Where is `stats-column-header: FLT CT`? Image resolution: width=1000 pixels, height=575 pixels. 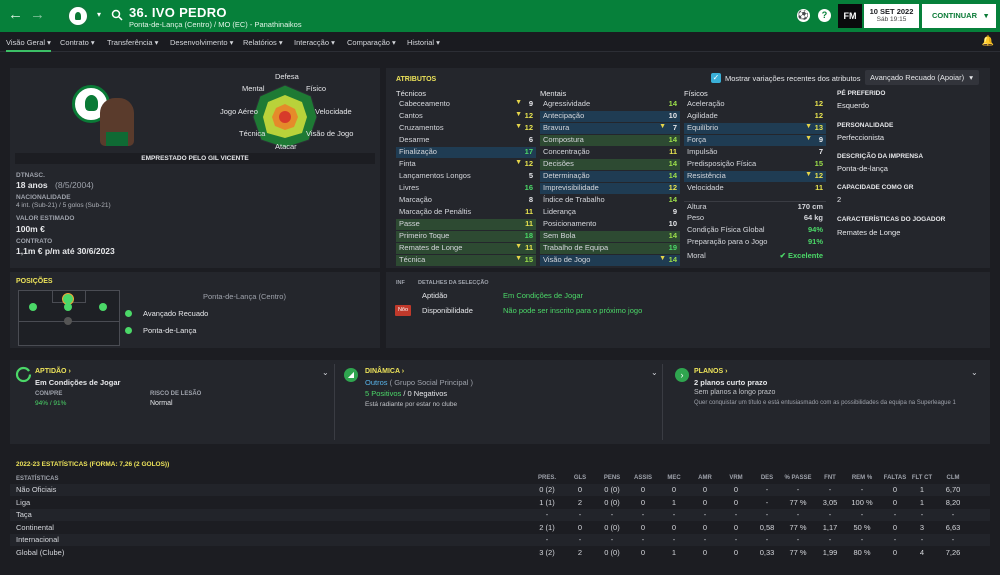 stats-column-header: FLT CT is located at coordinates (922, 478).